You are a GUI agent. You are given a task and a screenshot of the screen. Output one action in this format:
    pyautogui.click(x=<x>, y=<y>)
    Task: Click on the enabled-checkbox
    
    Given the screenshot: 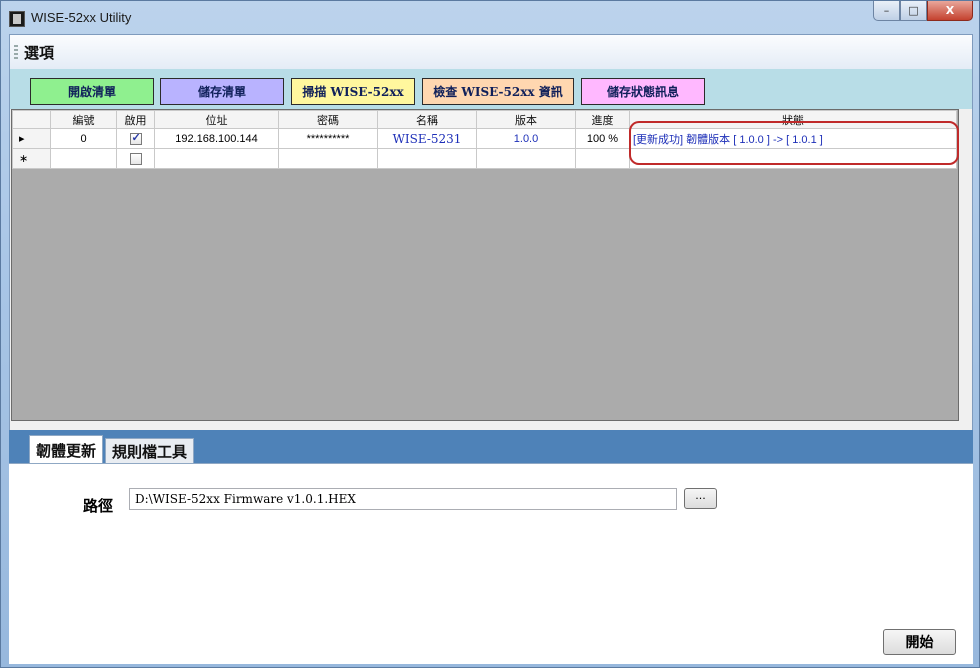 What is the action you would take?
    pyautogui.click(x=135, y=138)
    